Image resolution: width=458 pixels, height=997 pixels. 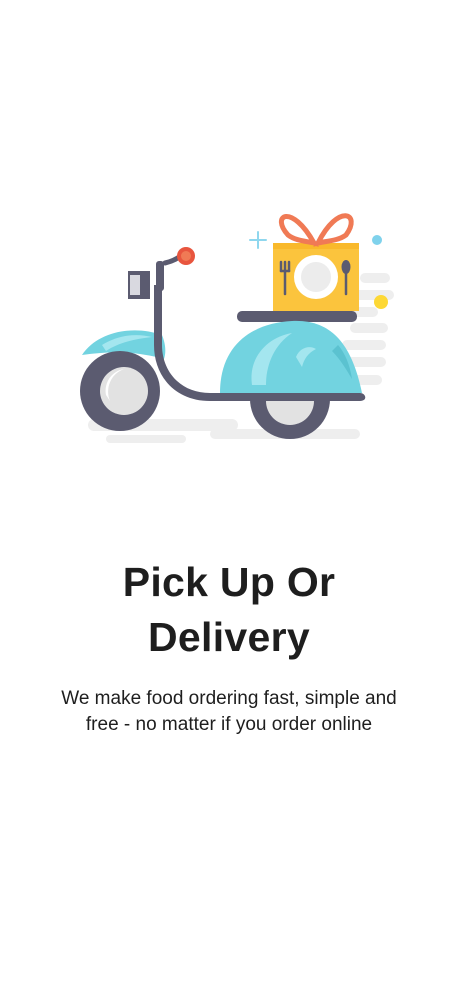 What do you see at coordinates (229, 698) in the screenshot?
I see `description-line-1: We make food ordering fast, simple and` at bounding box center [229, 698].